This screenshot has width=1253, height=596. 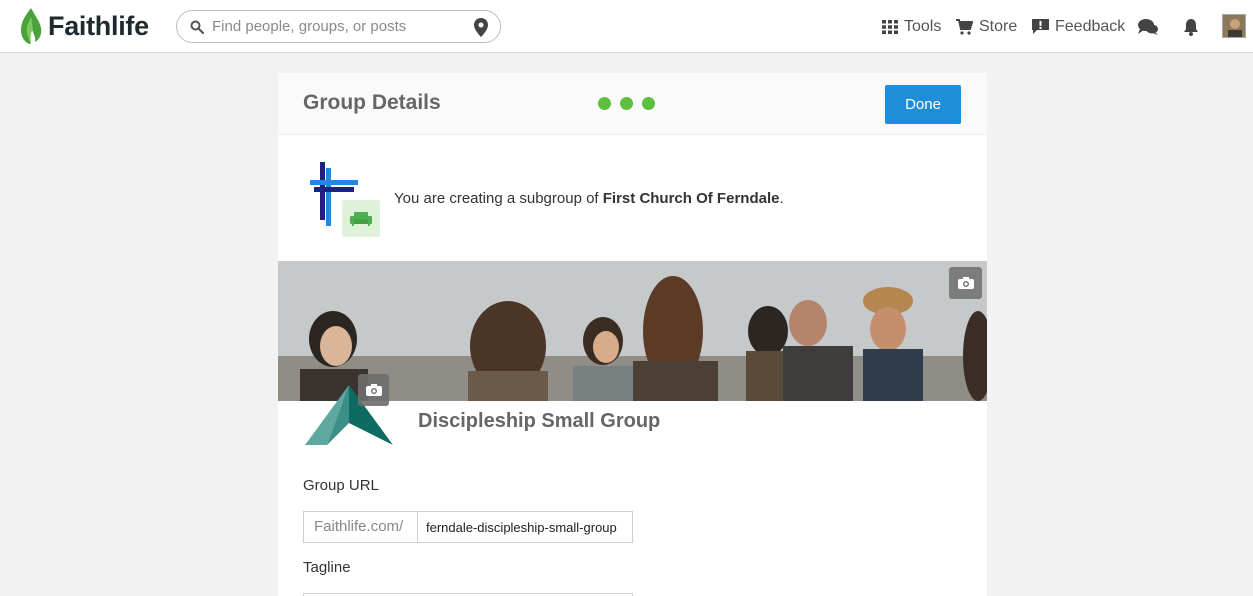 I want to click on tagline-label: Tagline, so click(x=327, y=567).